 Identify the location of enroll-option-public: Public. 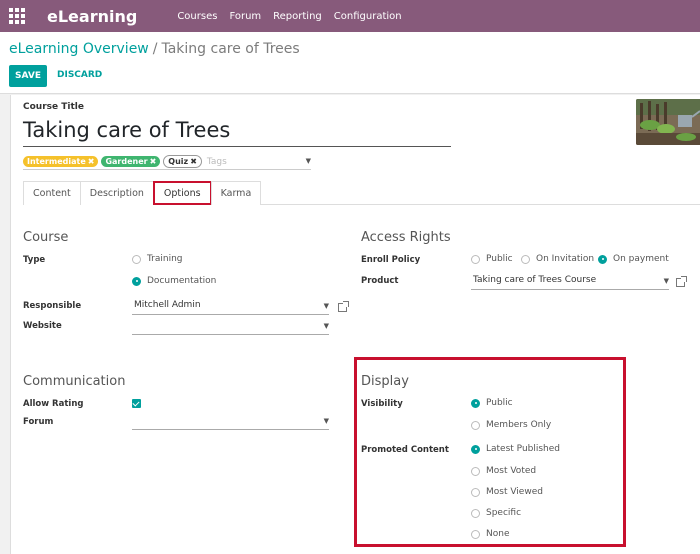
(492, 259).